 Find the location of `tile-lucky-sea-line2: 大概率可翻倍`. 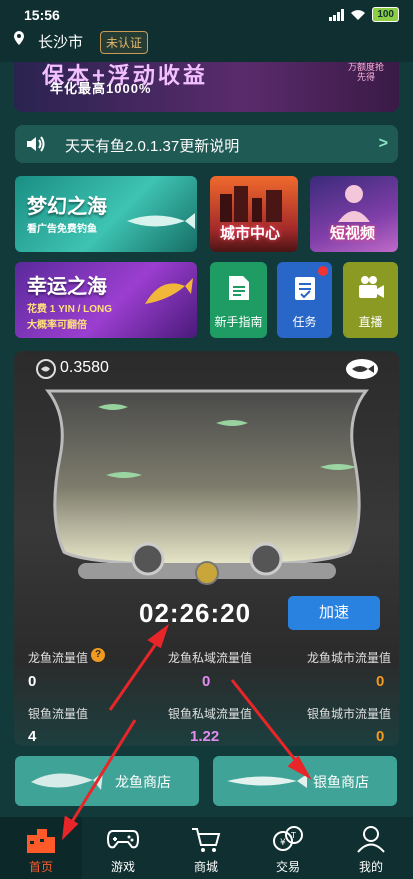

tile-lucky-sea-line2: 大概率可翻倍 is located at coordinates (57, 325).